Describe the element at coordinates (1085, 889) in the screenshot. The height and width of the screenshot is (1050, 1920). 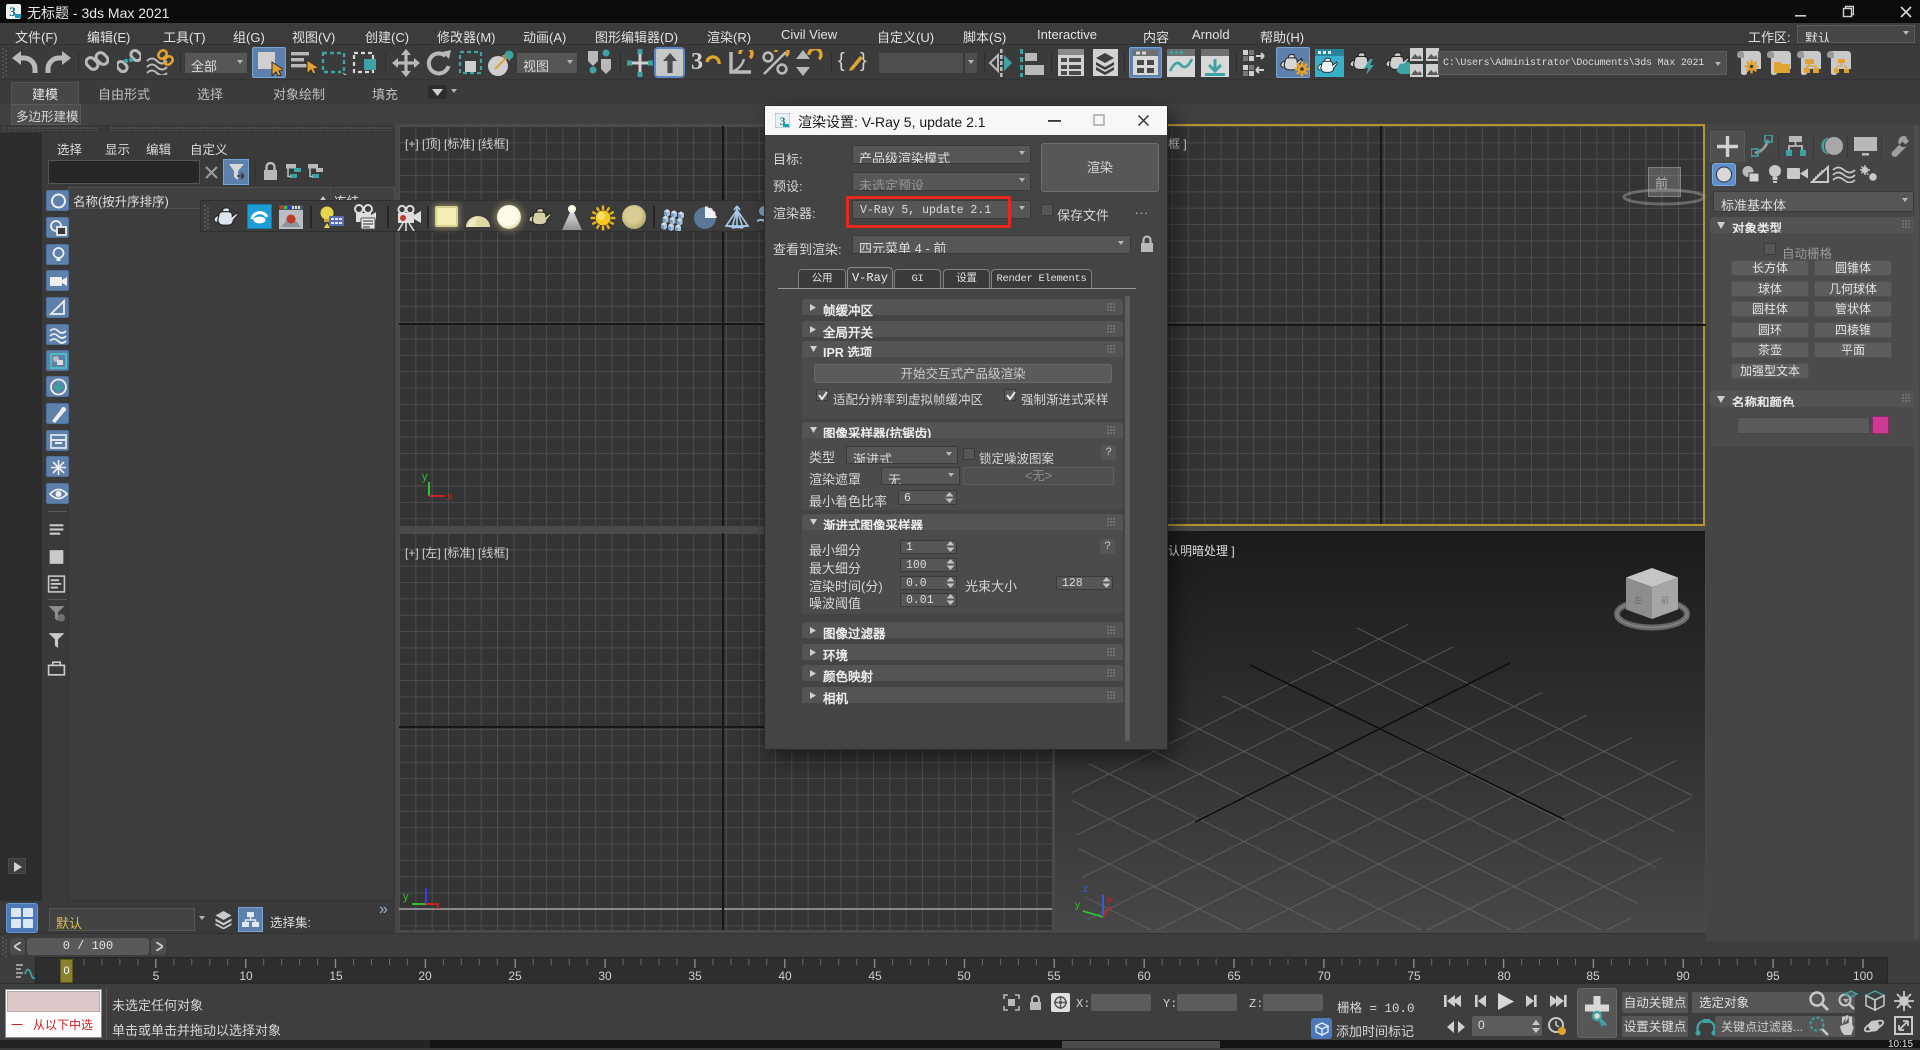
I see `svg-text: z` at that location.